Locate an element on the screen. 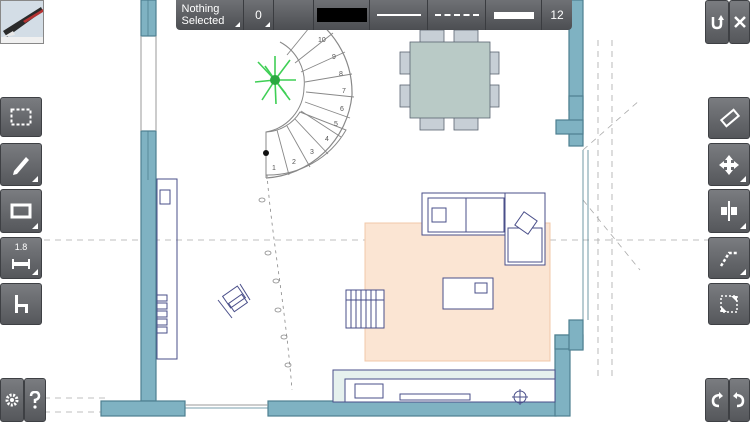 The height and width of the screenshot is (422, 750). line-width-button: 12 is located at coordinates (557, 15).